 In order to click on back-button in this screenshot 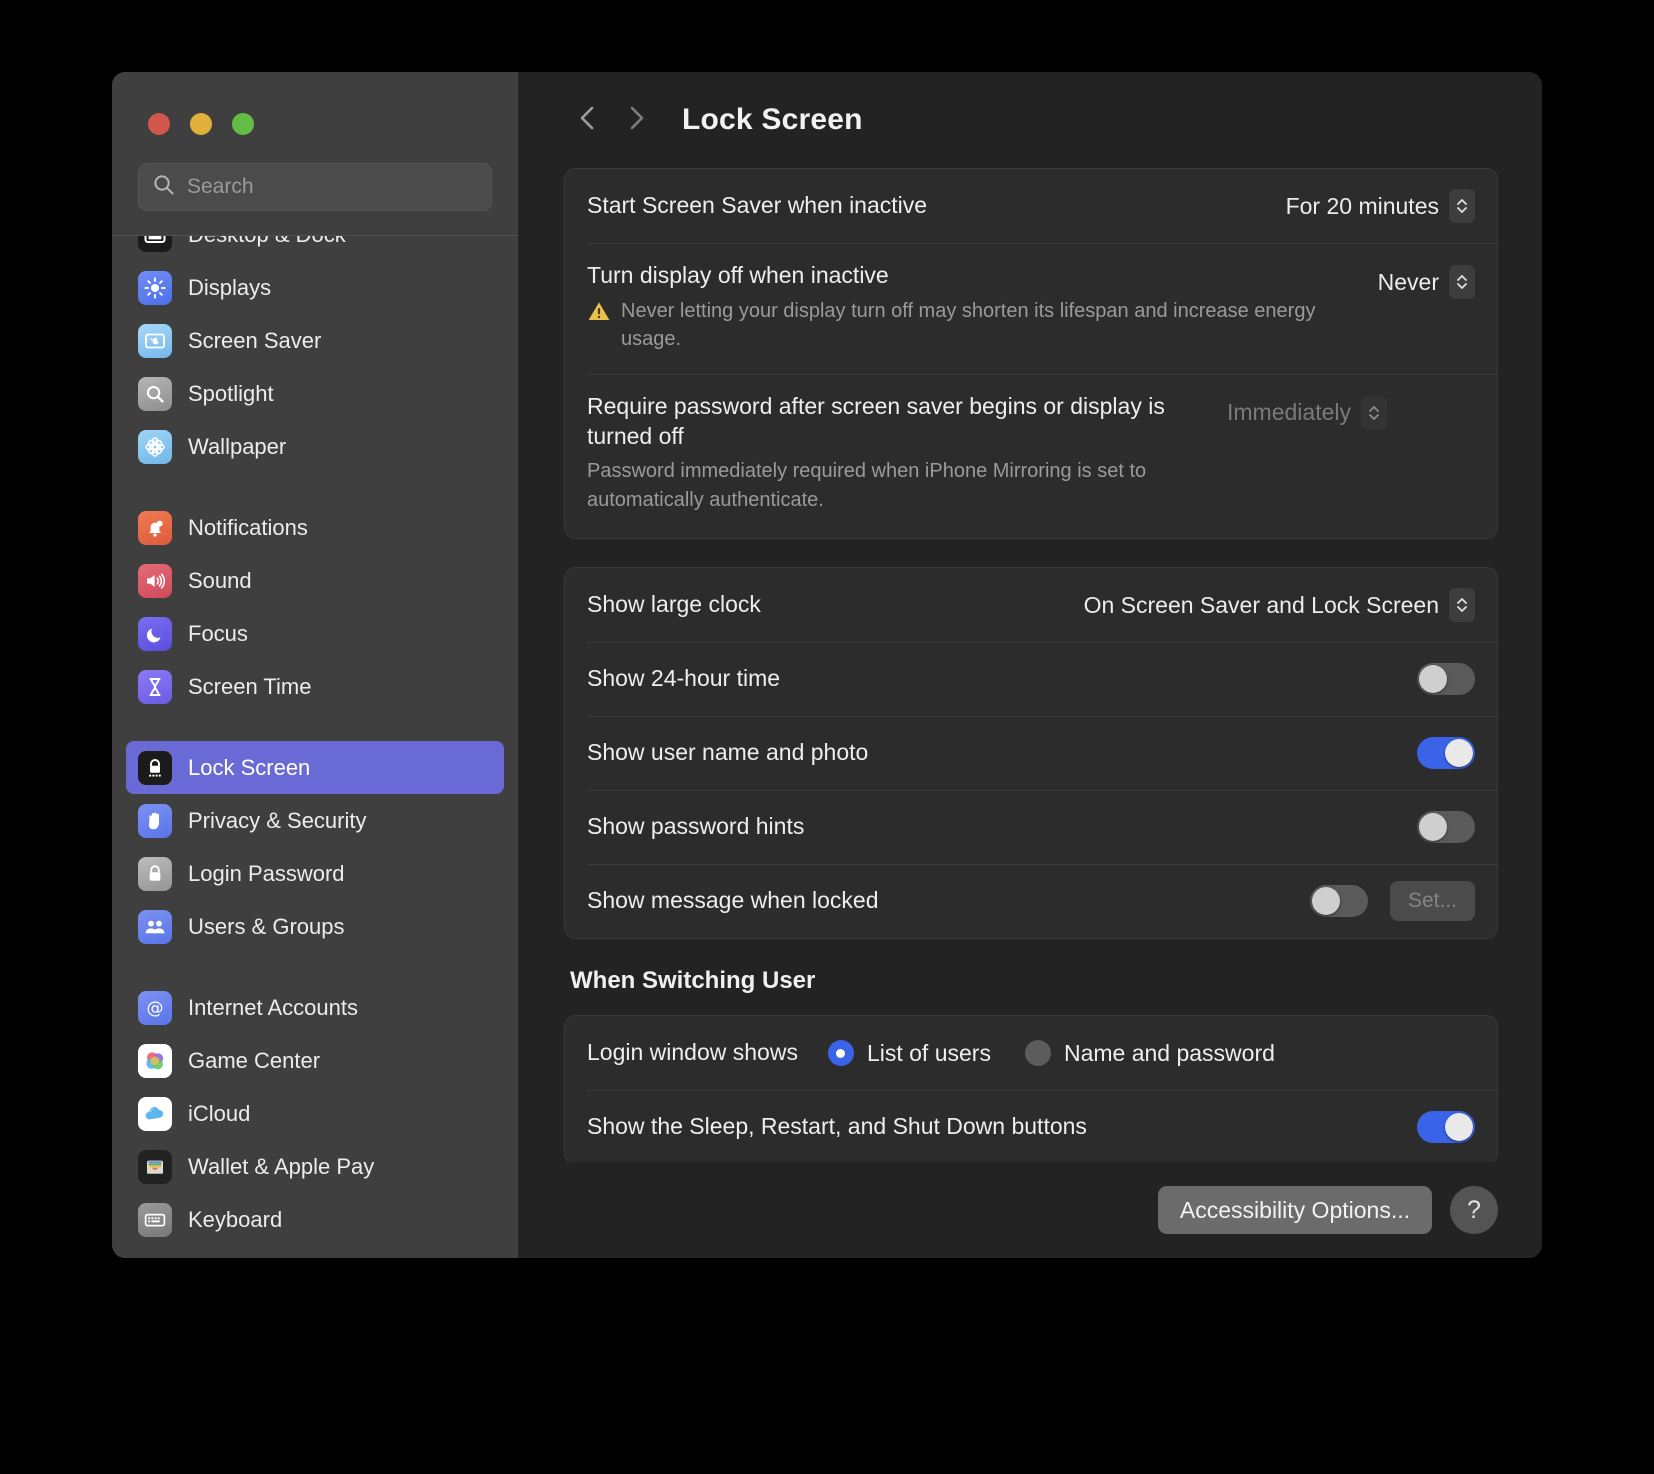, I will do `click(588, 120)`.